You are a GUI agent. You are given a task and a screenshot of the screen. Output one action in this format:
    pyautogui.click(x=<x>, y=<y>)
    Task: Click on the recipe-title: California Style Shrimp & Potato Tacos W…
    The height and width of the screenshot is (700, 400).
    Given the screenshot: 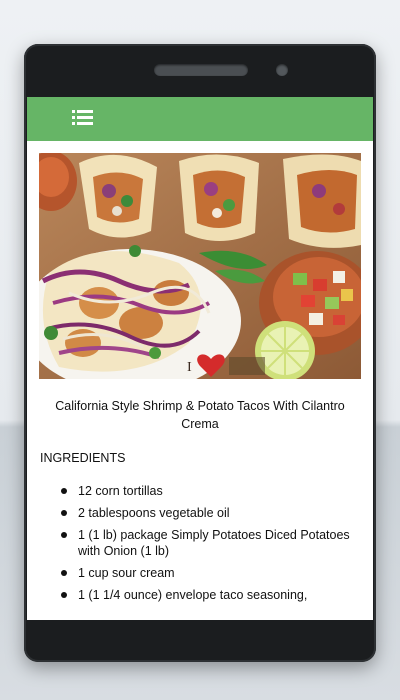 What is the action you would take?
    pyautogui.click(x=200, y=415)
    